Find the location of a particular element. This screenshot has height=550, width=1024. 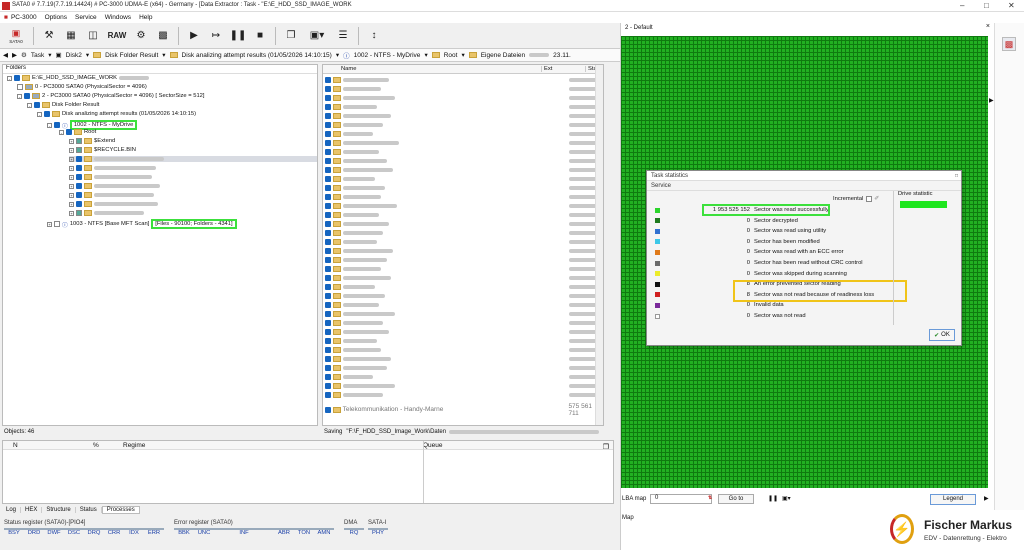

maximize-icon: □ is located at coordinates (986, 5).